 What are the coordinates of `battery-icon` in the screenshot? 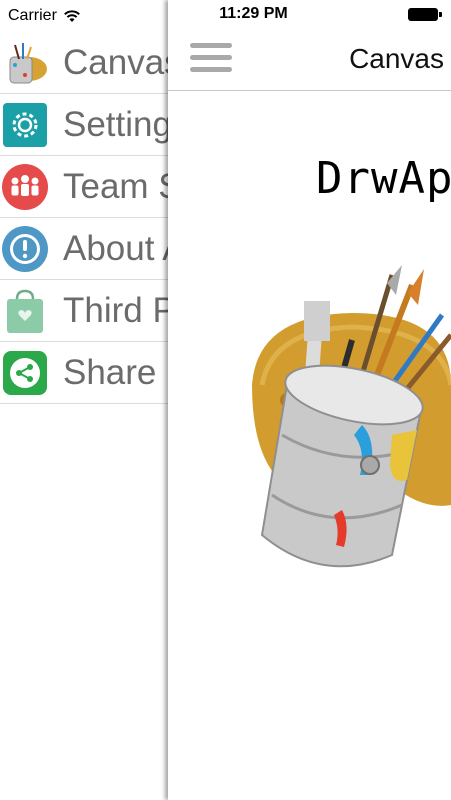 It's located at (425, 14).